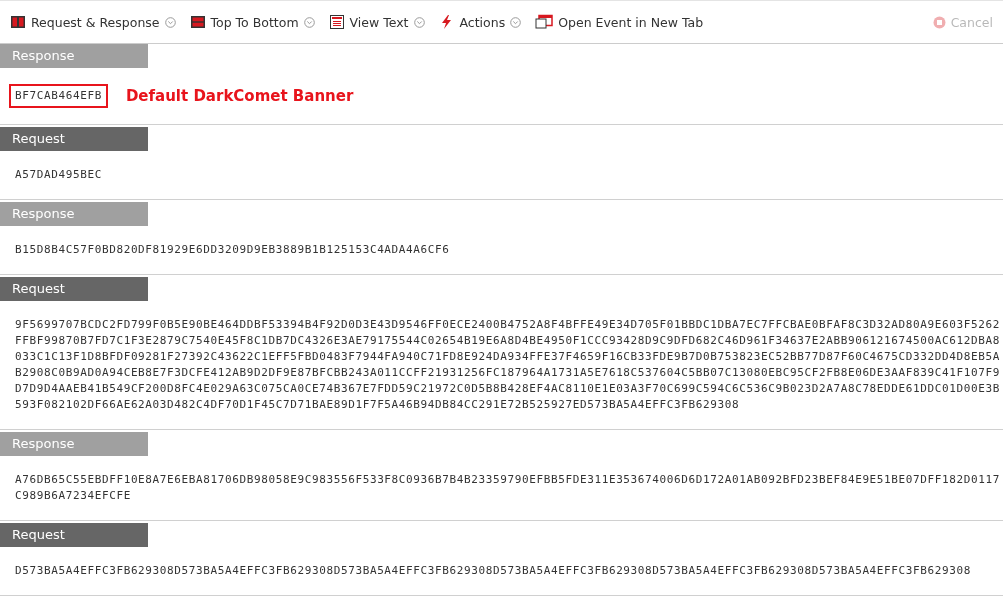  What do you see at coordinates (232, 250) in the screenshot?
I see `hex-data: B15D8B4C57F0BD820DF81929E6DD3209D9EB3889B1B125153C4ADA4A6CF6` at bounding box center [232, 250].